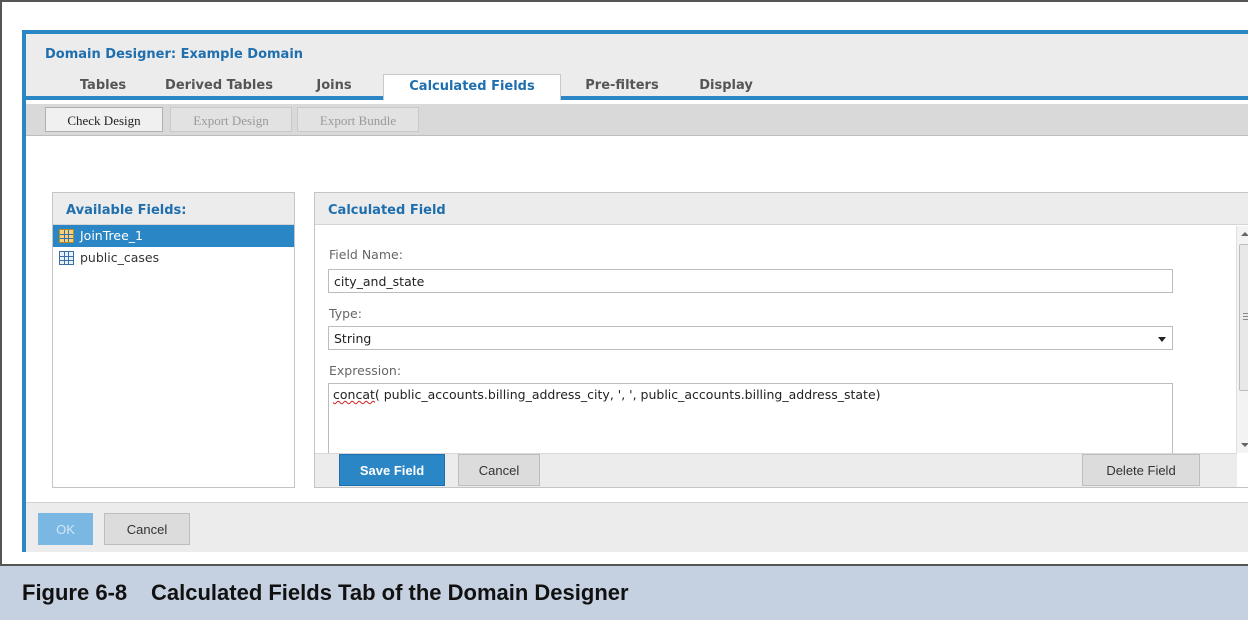  I want to click on ok-button: OK, so click(65, 529).